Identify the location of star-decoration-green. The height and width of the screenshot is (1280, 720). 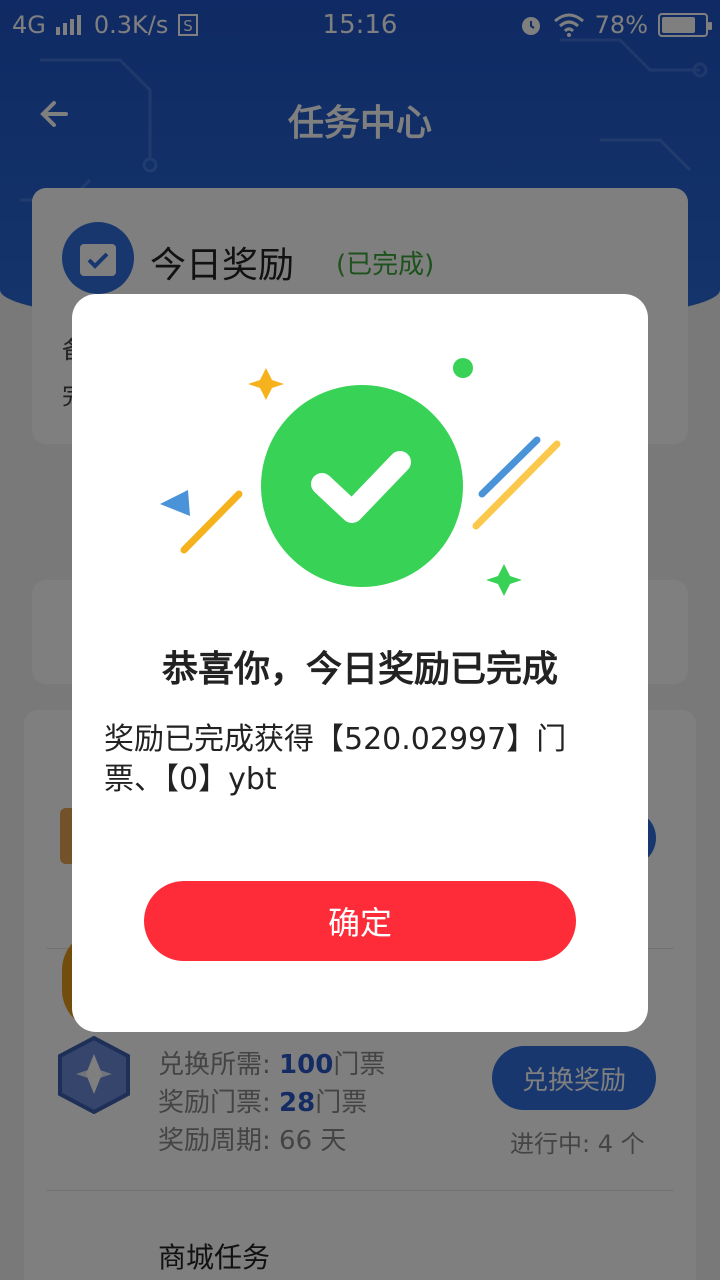
(504, 580).